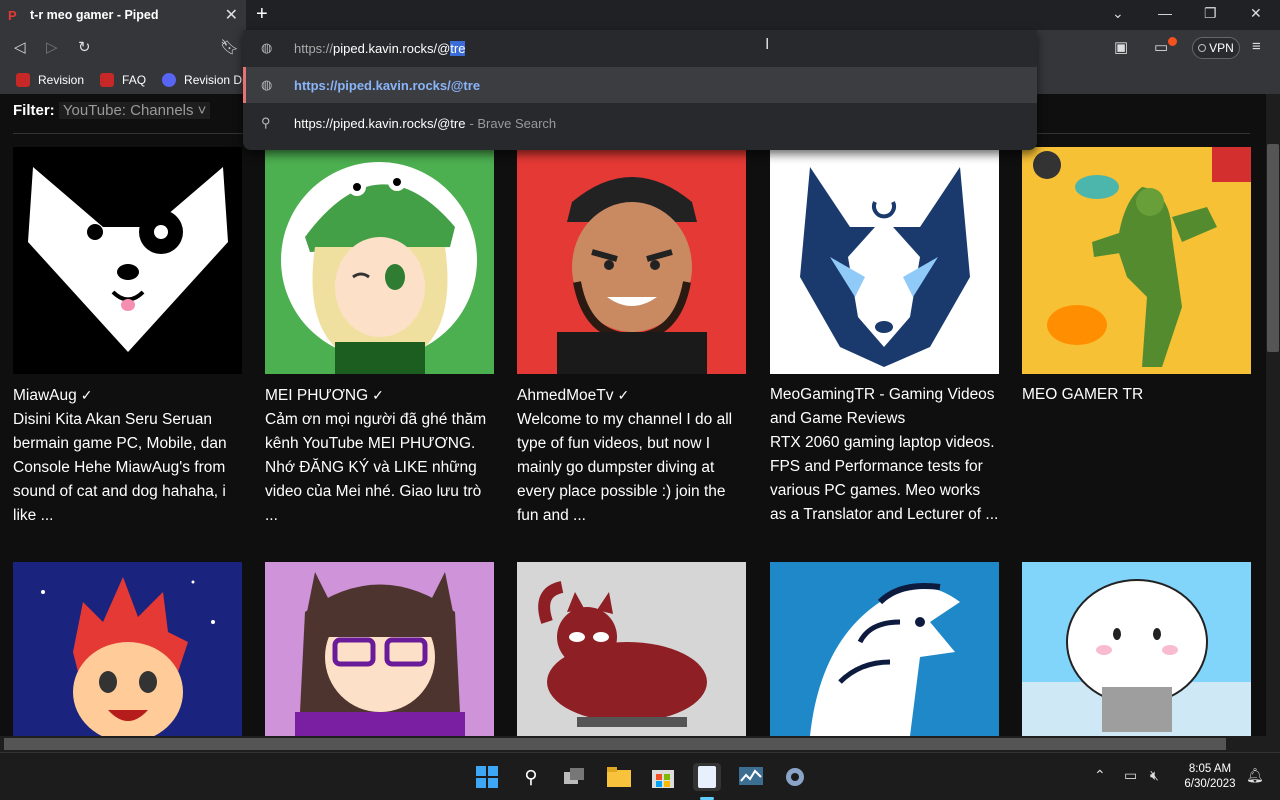 The image size is (1280, 800). Describe the element at coordinates (84, 47) in the screenshot. I see `reload-icon: ↻` at that location.